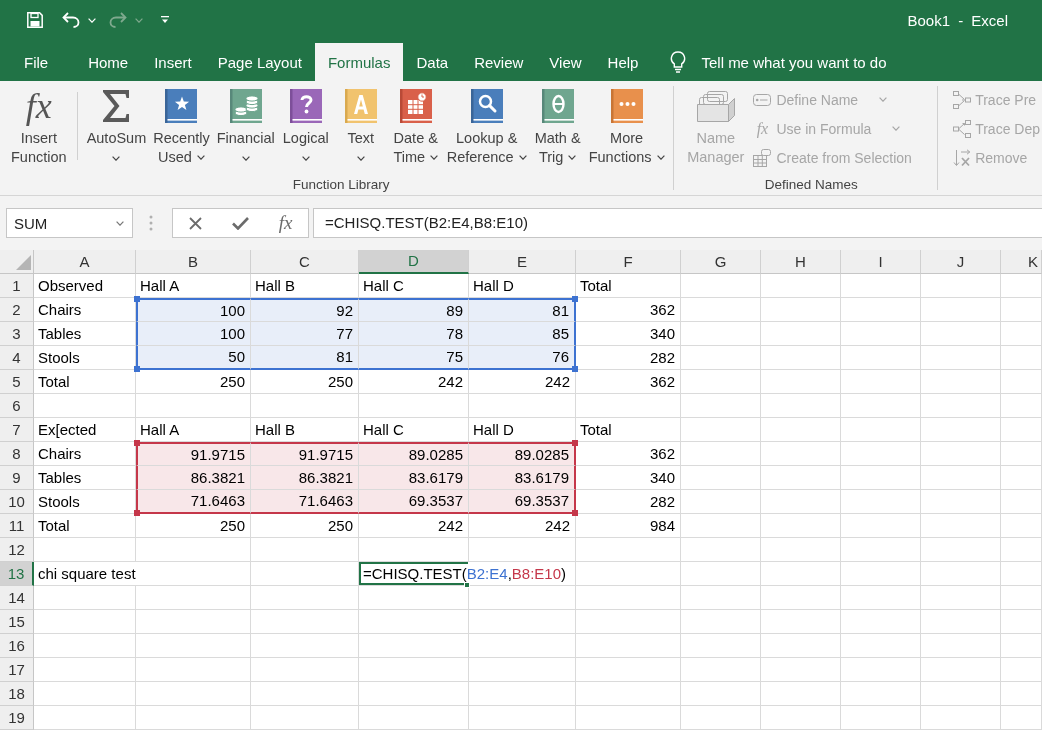 Image resolution: width=1042 pixels, height=732 pixels. I want to click on row-header: 4, so click(17, 358).